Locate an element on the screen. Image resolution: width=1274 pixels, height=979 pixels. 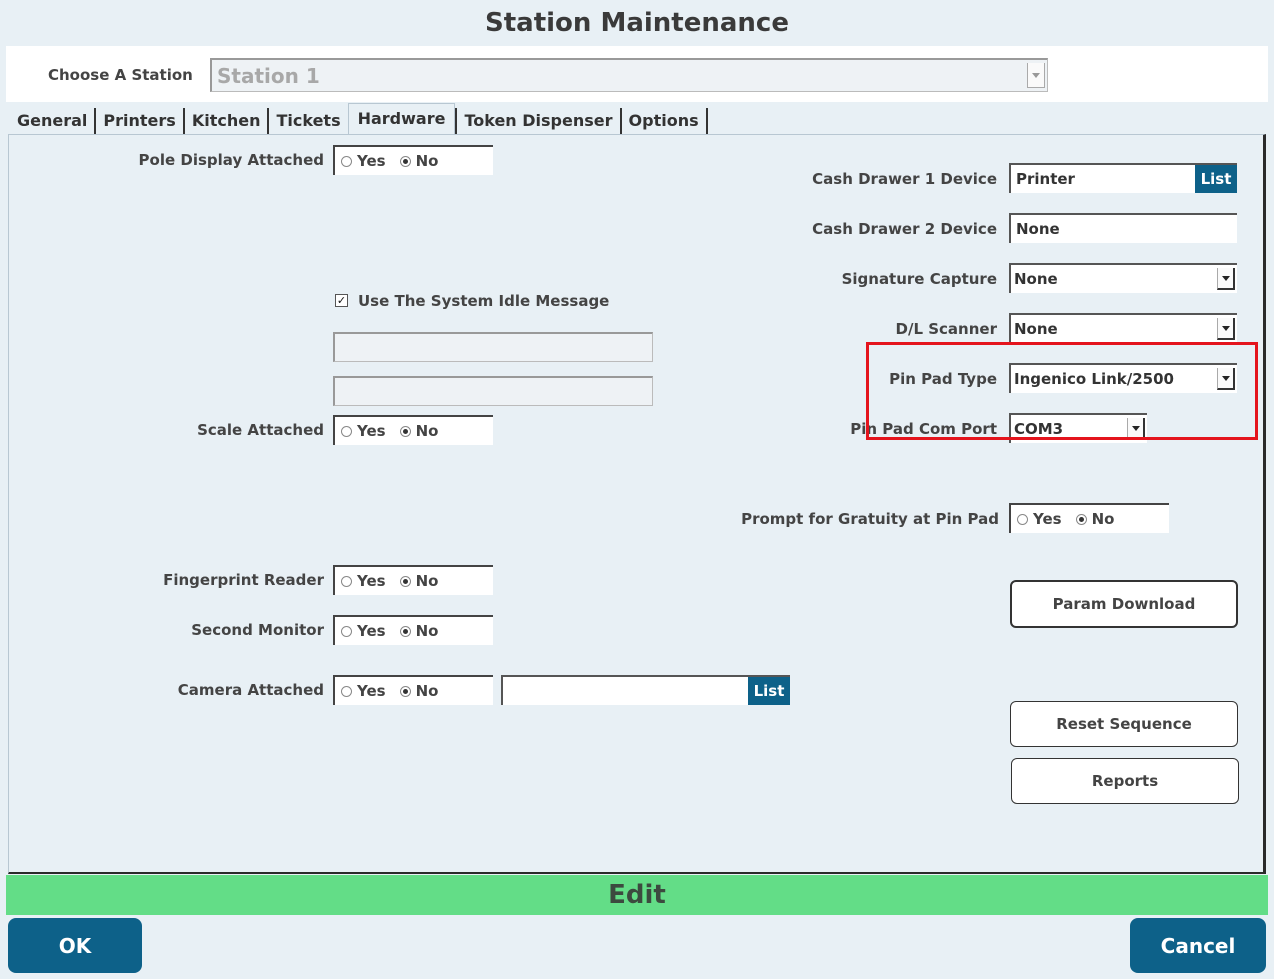
camera-yes: Yes is located at coordinates (363, 691).